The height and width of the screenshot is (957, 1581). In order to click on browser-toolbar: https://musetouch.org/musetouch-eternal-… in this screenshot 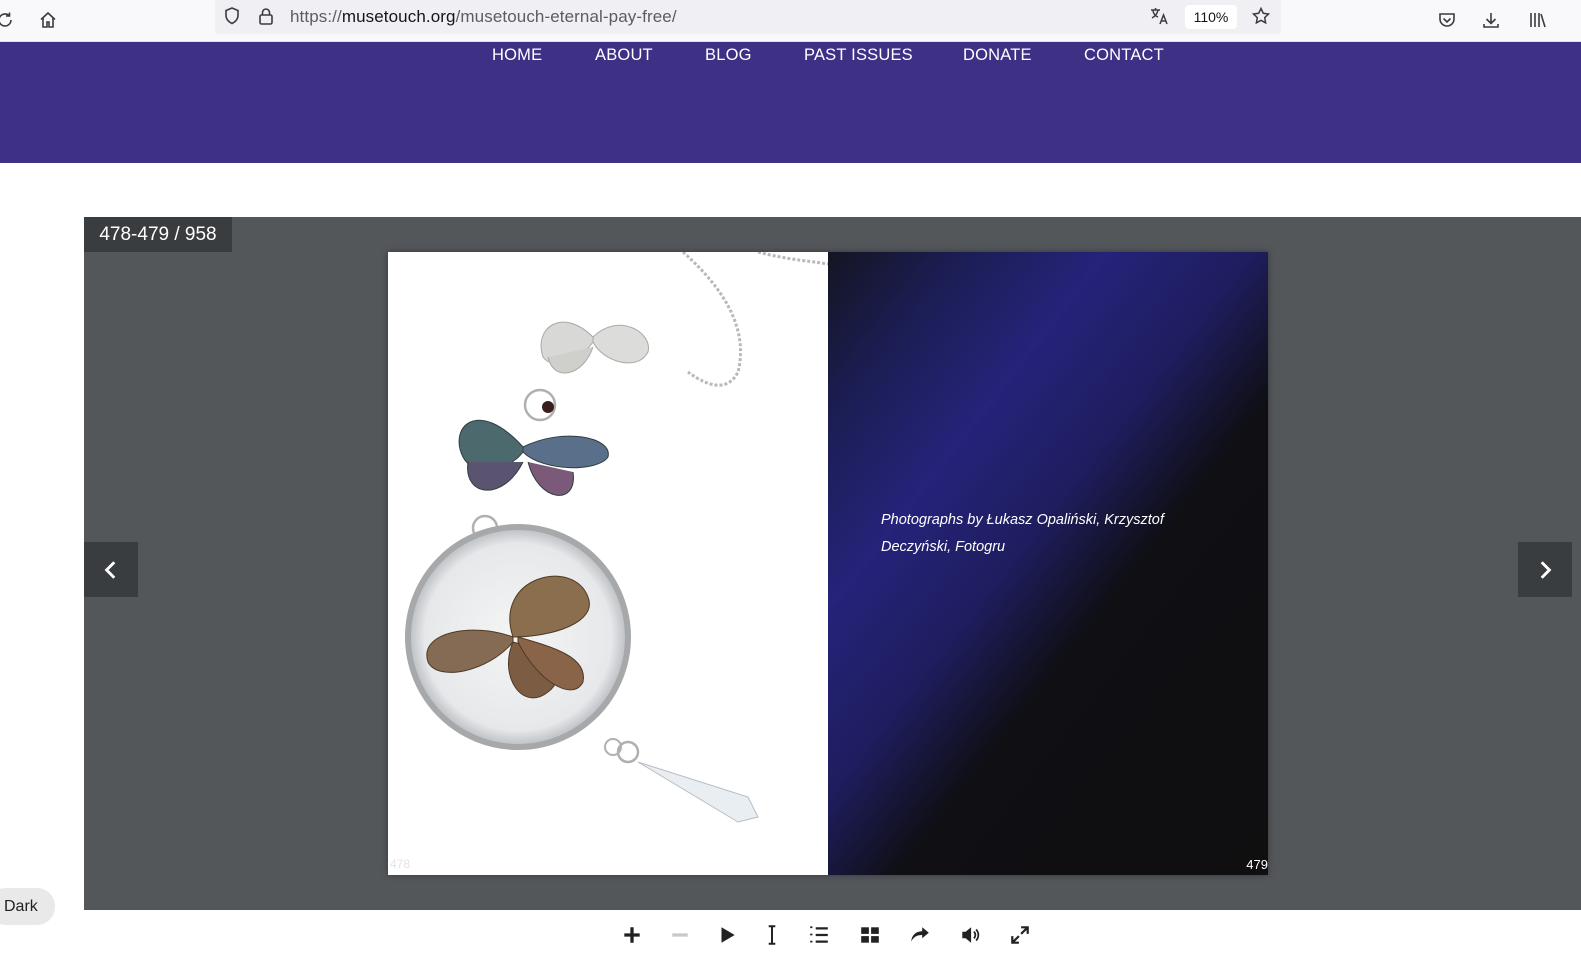, I will do `click(790, 21)`.